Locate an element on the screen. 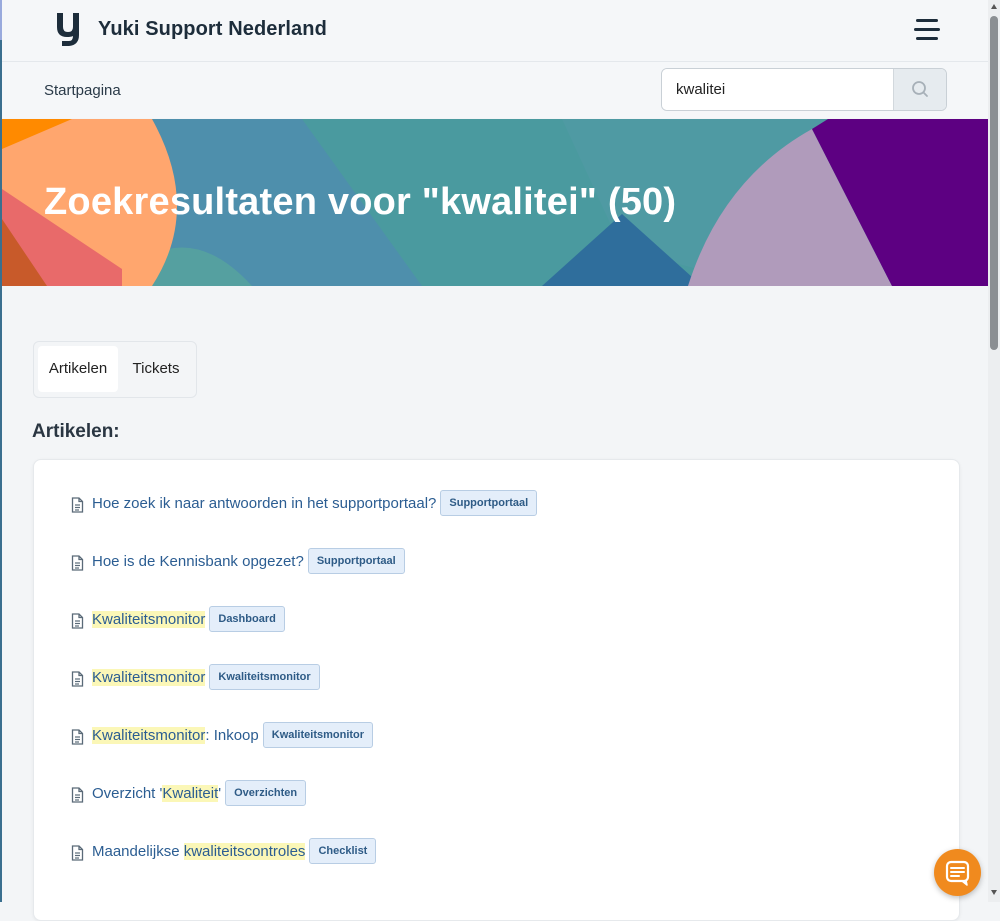  search-input is located at coordinates (777, 89).